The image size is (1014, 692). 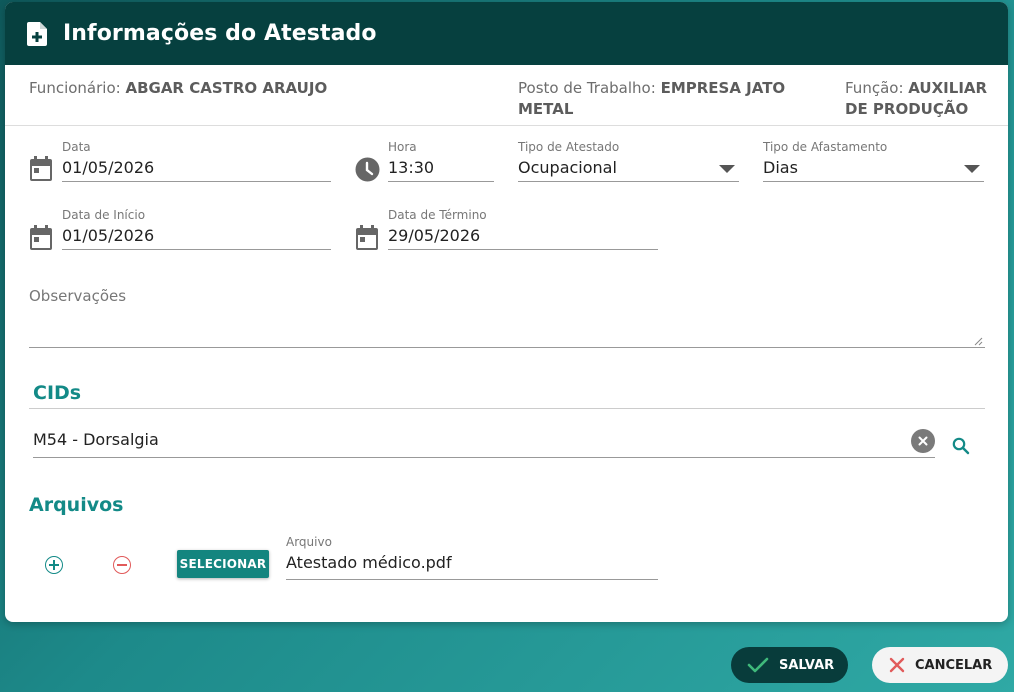 I want to click on role-value-line2: DE PRODUÇÃO, so click(x=907, y=109).